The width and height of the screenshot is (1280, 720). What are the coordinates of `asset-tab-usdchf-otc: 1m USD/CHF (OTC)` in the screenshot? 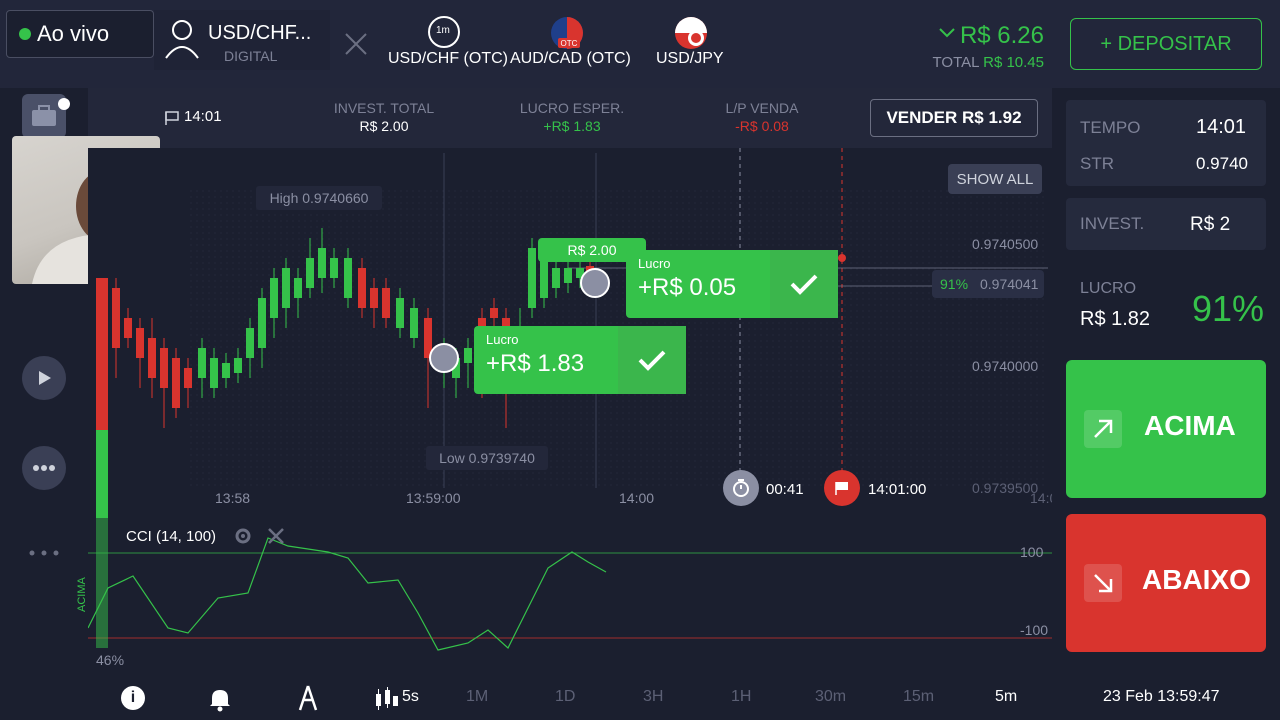 It's located at (446, 45).